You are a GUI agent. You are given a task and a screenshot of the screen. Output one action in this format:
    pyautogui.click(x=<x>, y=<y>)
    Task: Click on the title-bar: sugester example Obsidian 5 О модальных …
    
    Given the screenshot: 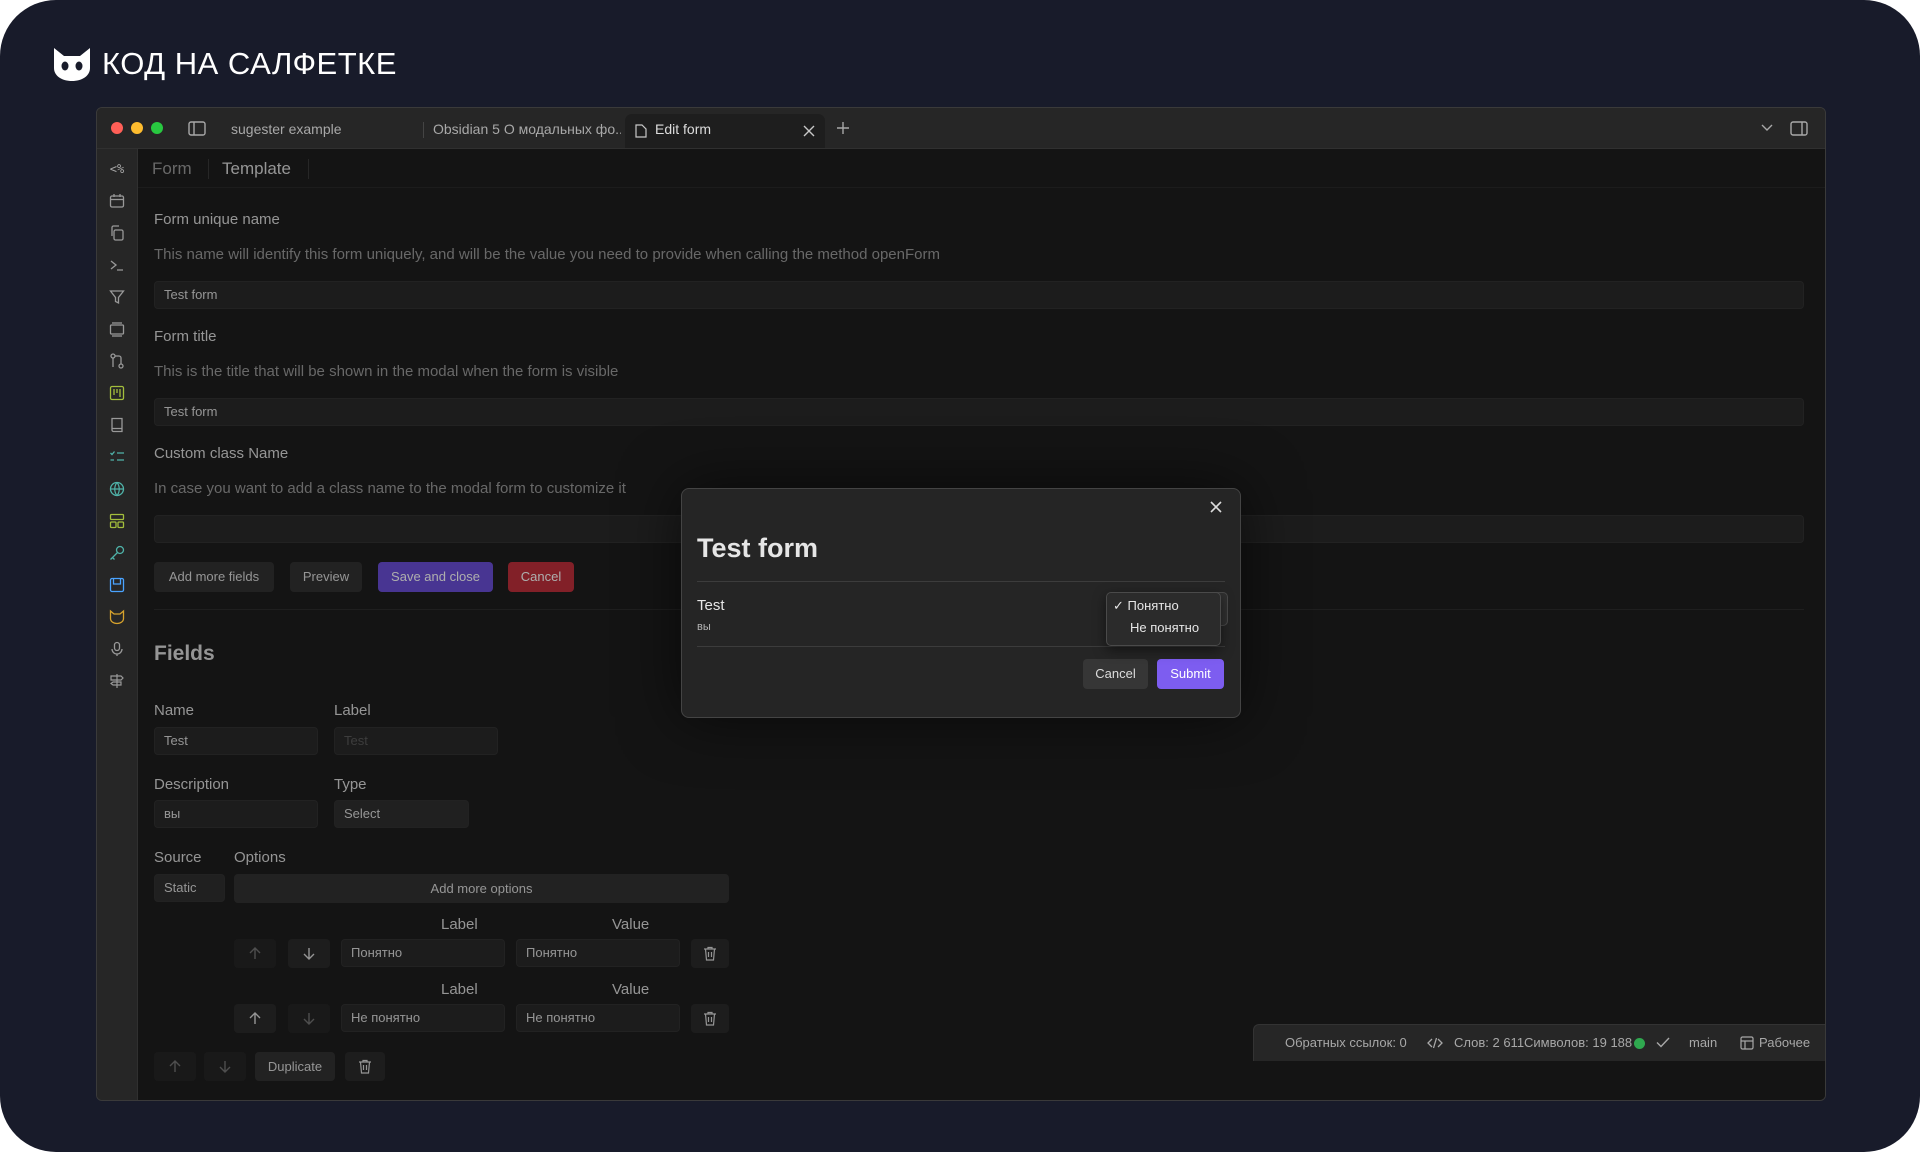 What is the action you would take?
    pyautogui.click(x=961, y=128)
    